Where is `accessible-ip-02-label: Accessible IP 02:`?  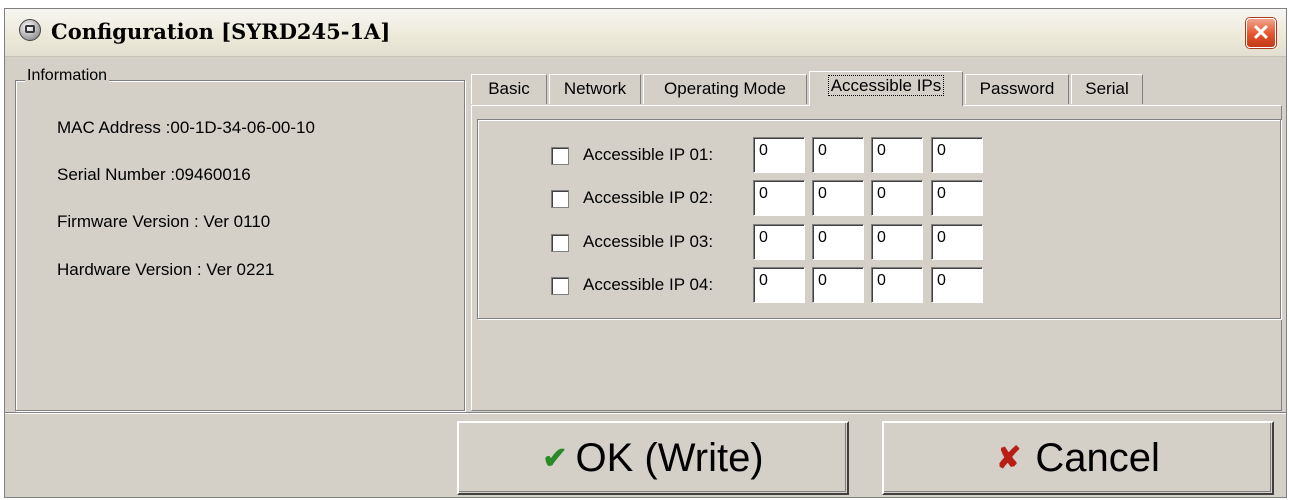 accessible-ip-02-label: Accessible IP 02: is located at coordinates (648, 197).